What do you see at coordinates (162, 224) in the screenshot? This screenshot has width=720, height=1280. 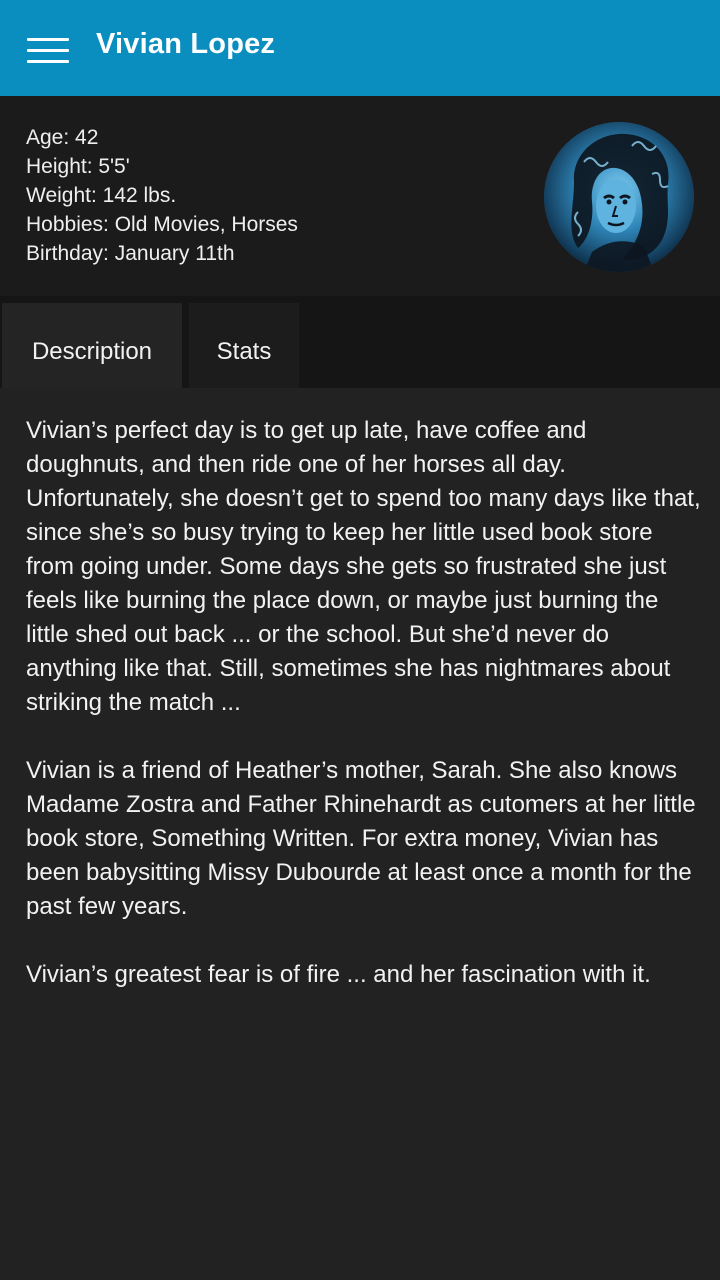 I see `profile-hobbies: Hobbies: Old Movies, Horses` at bounding box center [162, 224].